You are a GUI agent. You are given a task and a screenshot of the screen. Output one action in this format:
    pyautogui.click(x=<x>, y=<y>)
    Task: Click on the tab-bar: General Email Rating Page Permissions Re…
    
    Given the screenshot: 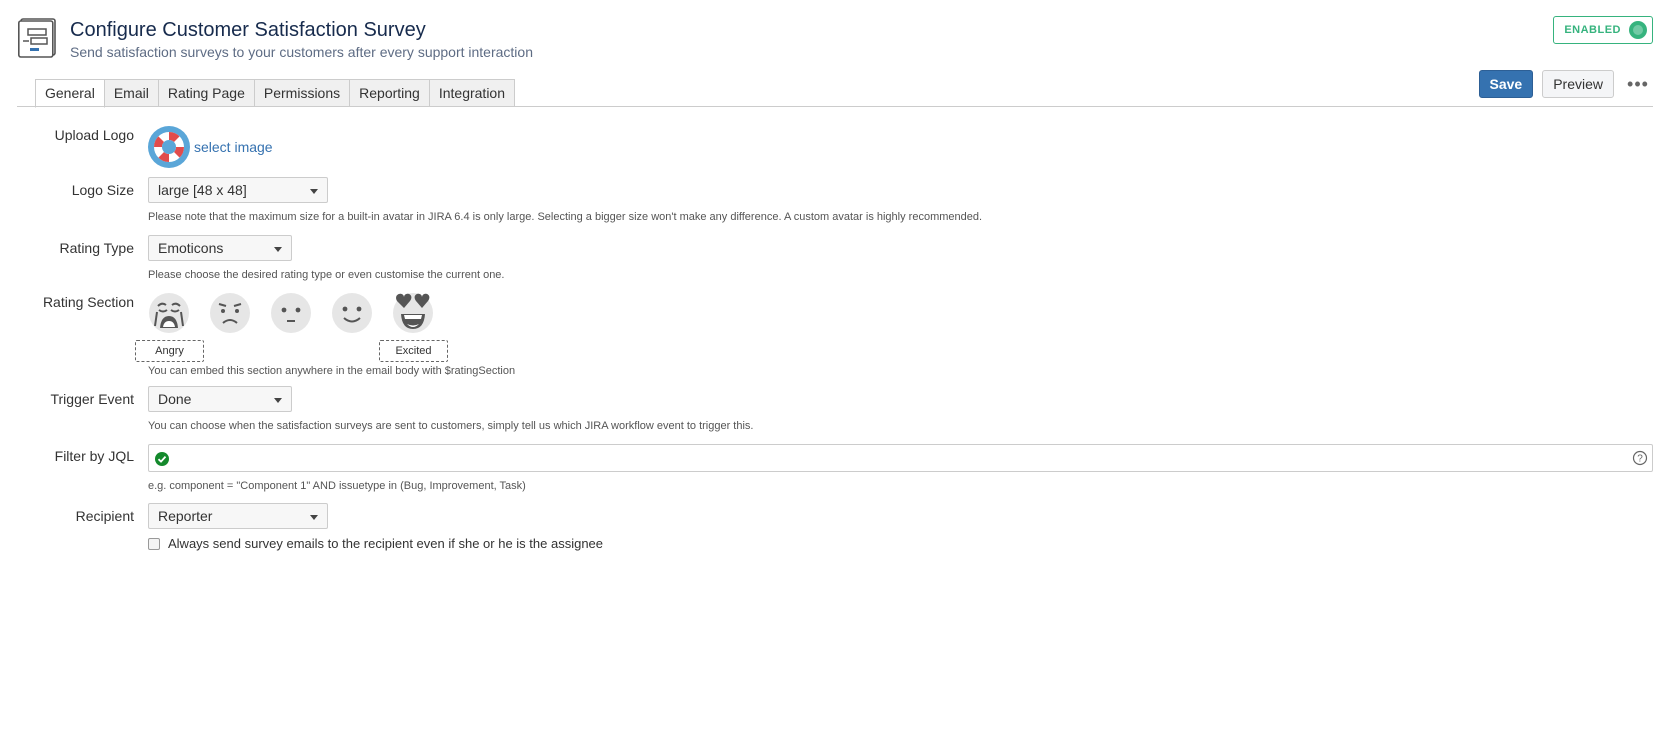 What is the action you would take?
    pyautogui.click(x=275, y=93)
    